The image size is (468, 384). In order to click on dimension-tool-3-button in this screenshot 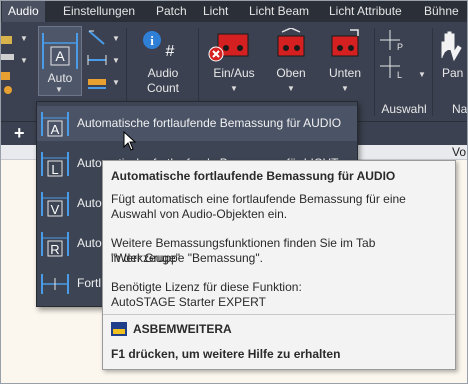, I will do `click(97, 82)`.